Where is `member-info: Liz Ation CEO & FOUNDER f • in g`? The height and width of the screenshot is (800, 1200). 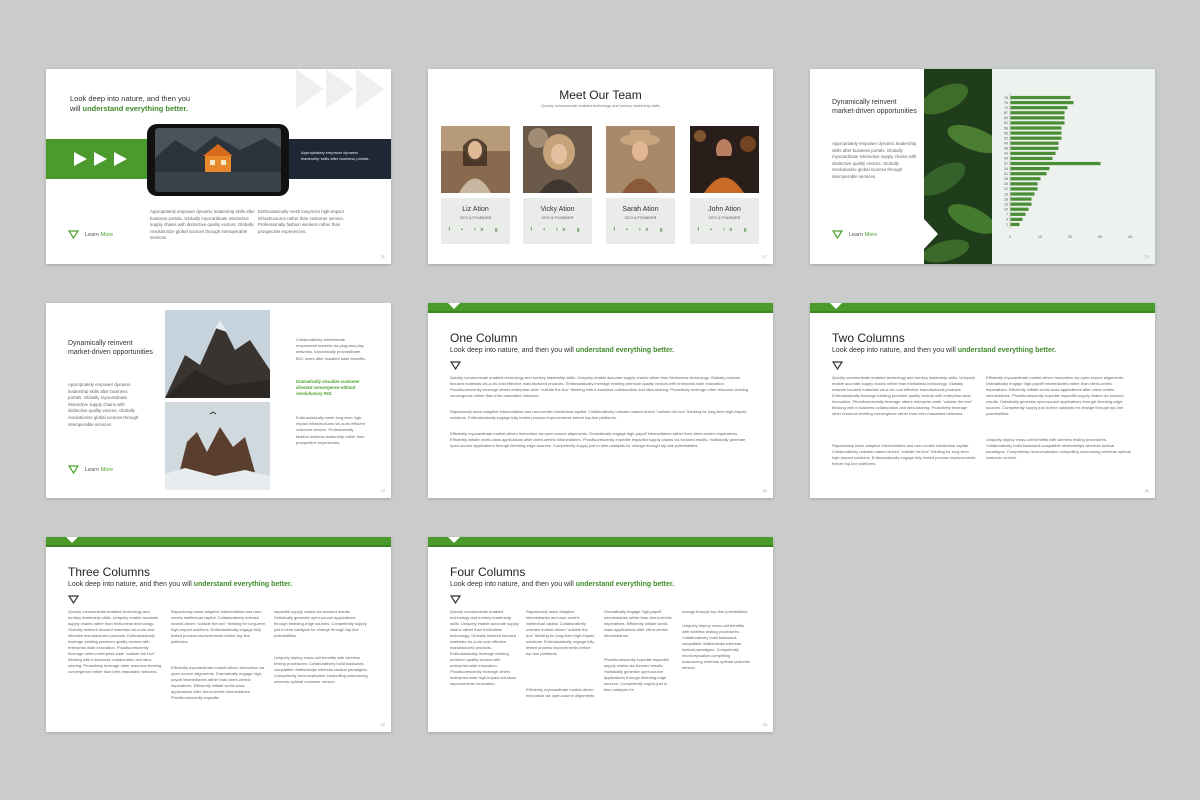
member-info: Liz Ation CEO & FOUNDER f • in g is located at coordinates (475, 221).